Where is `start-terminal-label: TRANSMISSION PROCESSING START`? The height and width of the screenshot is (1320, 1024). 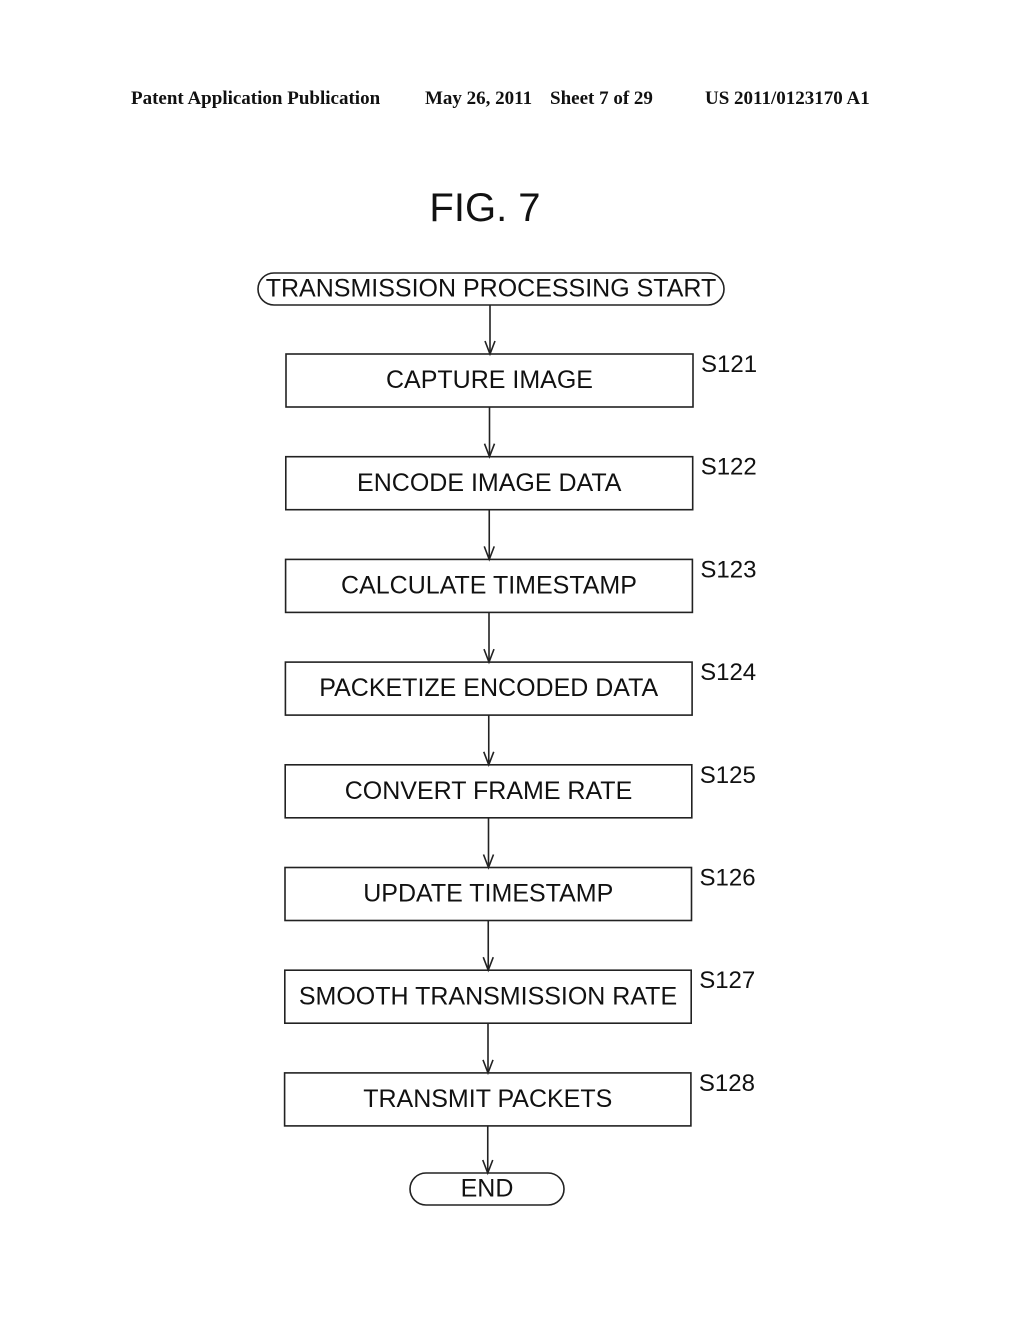
start-terminal-label: TRANSMISSION PROCESSING START is located at coordinates (491, 289).